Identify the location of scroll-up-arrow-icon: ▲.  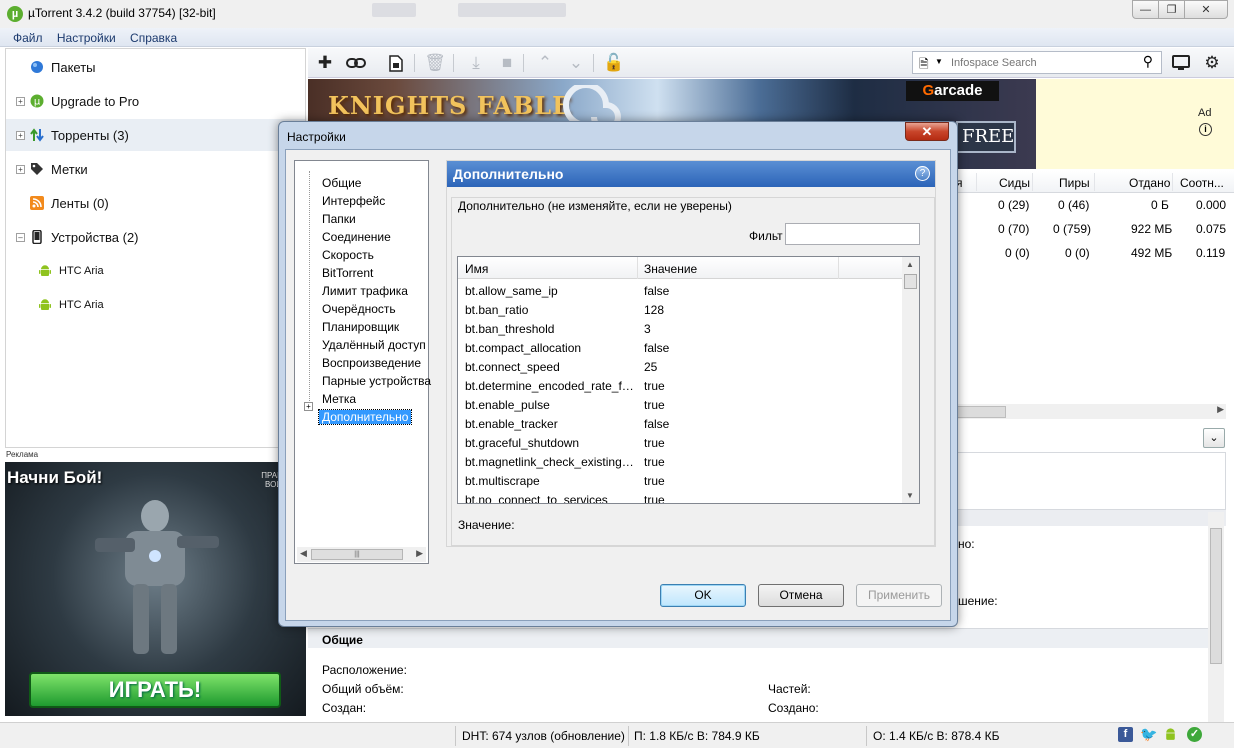
(910, 264).